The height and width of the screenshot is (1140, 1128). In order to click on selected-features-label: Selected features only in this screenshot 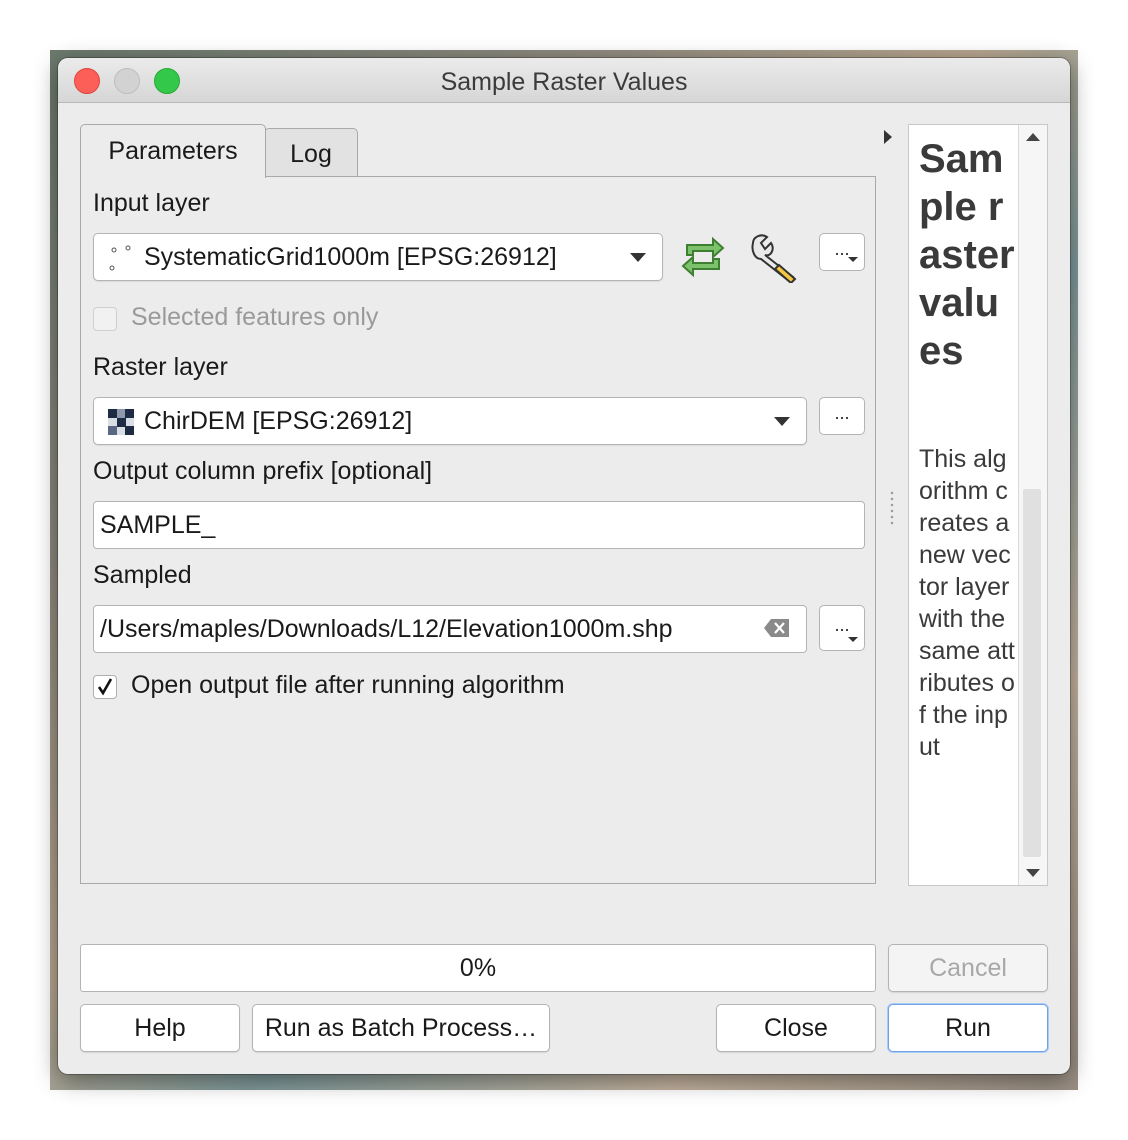, I will do `click(255, 317)`.